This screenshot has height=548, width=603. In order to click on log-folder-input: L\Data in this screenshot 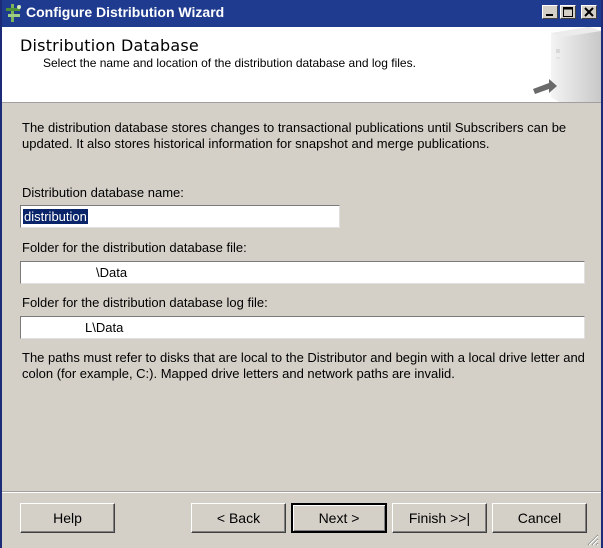, I will do `click(302, 327)`.